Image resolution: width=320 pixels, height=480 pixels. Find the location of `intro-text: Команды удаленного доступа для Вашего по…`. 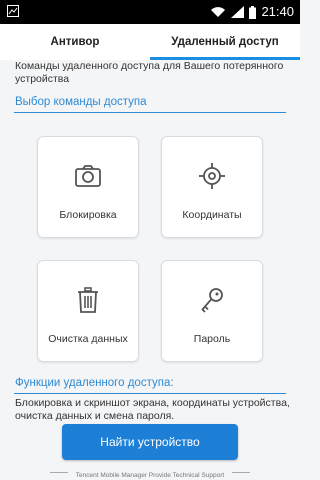

intro-text: Команды удаленного доступа для Вашего по… is located at coordinates (149, 72).